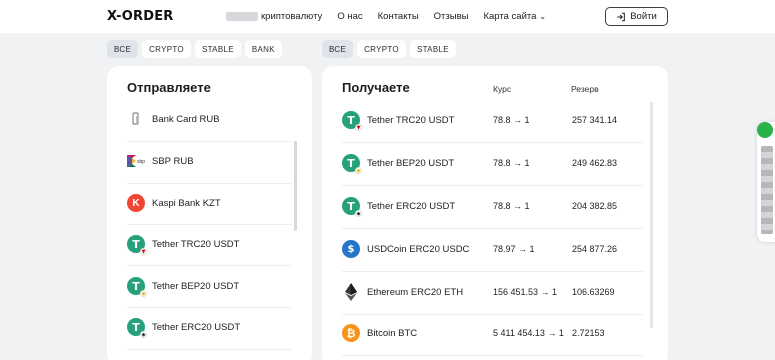 The image size is (775, 360). I want to click on send-filter-crypto: CRYPTO, so click(166, 49).